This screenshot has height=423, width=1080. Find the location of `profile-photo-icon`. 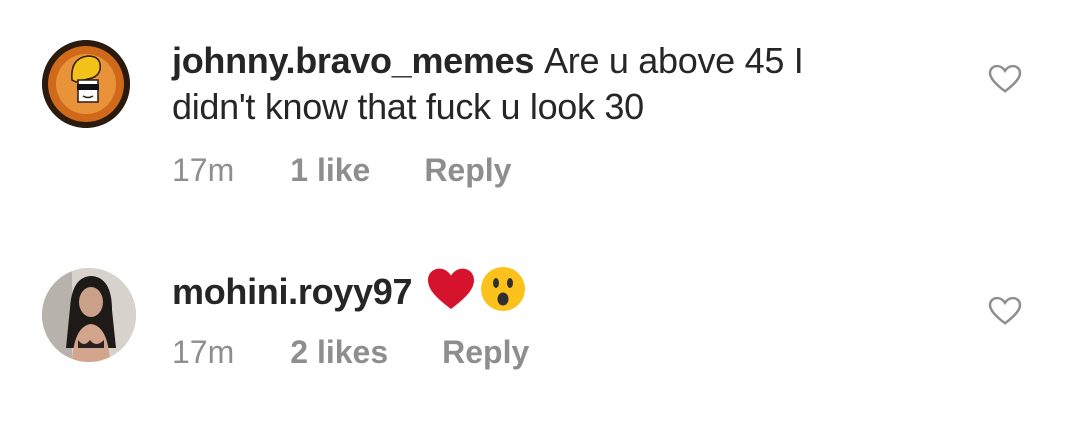

profile-photo-icon is located at coordinates (89, 315).